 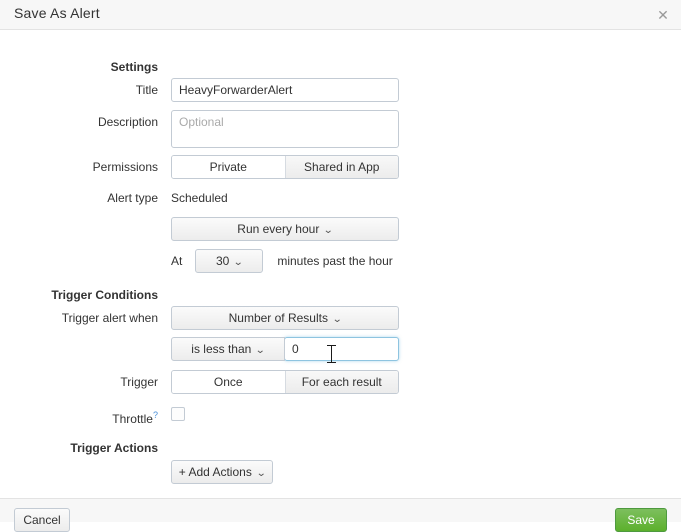 What do you see at coordinates (132, 419) in the screenshot?
I see `throttle-label-text: Throttle` at bounding box center [132, 419].